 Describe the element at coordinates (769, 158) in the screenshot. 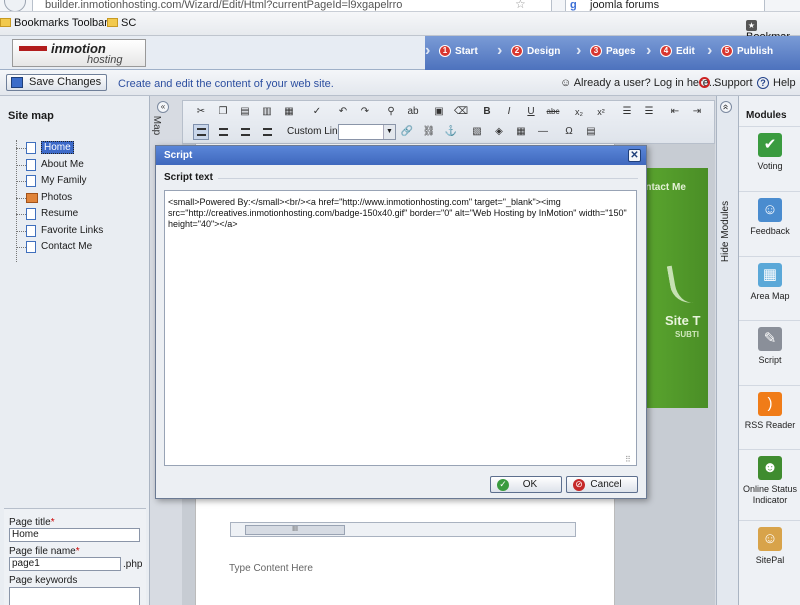

I see `module-voting: ✔ Voting` at that location.